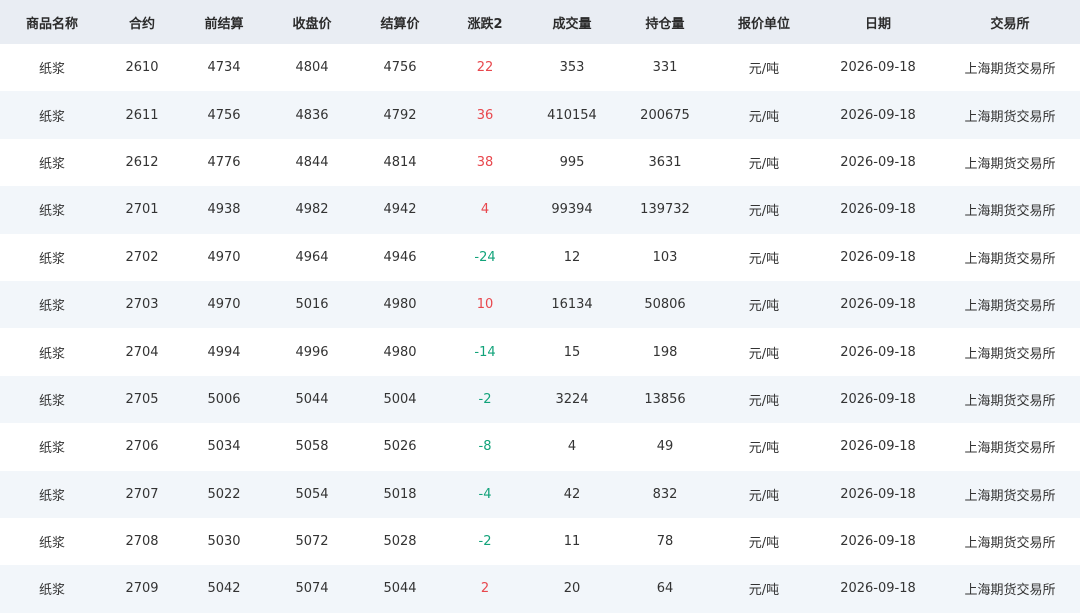 The width and height of the screenshot is (1080, 613). Describe the element at coordinates (224, 399) in the screenshot. I see `cell-prev-settlement: 5006` at that location.